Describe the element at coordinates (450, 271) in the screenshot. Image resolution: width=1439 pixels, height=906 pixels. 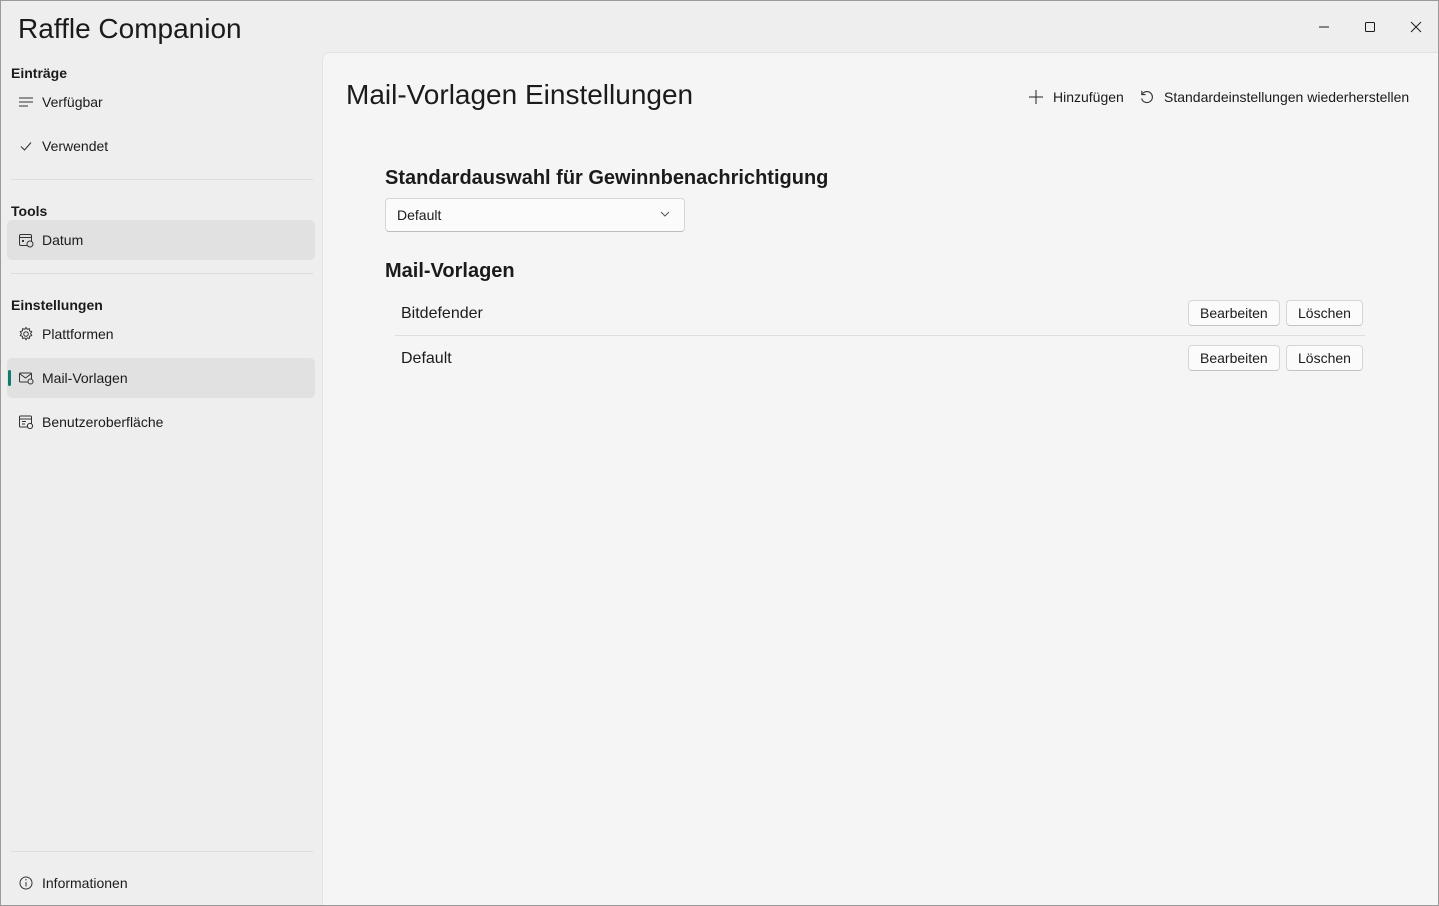
I see `templates-heading: Mail-Vorlagen` at that location.